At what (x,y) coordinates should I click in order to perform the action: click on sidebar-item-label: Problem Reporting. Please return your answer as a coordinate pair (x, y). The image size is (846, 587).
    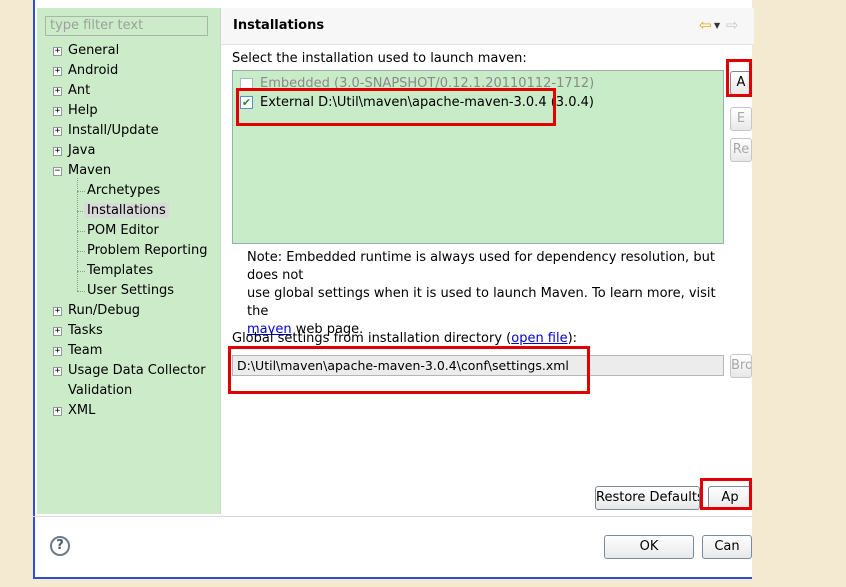
    Looking at the image, I should click on (147, 250).